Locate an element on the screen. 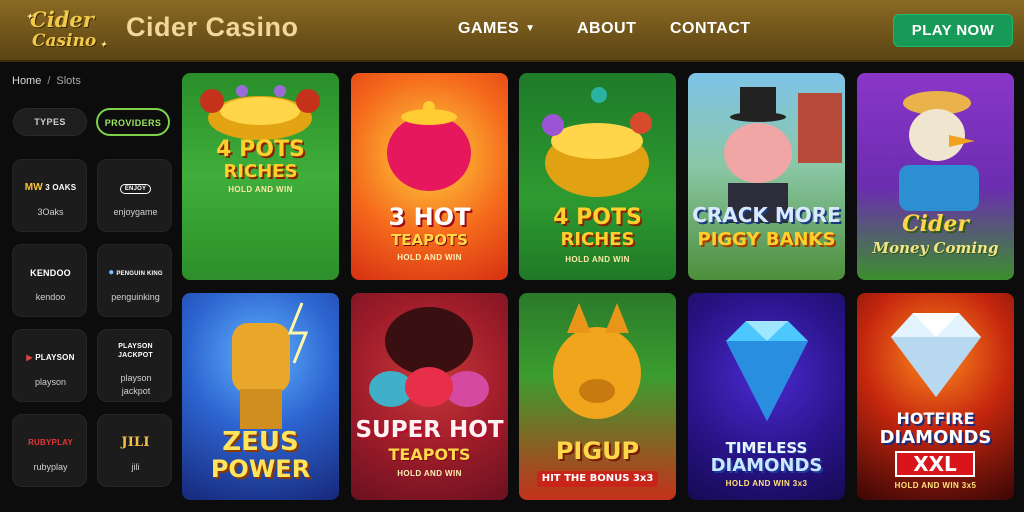 Image resolution: width=1024 pixels, height=512 pixels. provider-logo: PLAYSON JACKPOT is located at coordinates (135, 351).